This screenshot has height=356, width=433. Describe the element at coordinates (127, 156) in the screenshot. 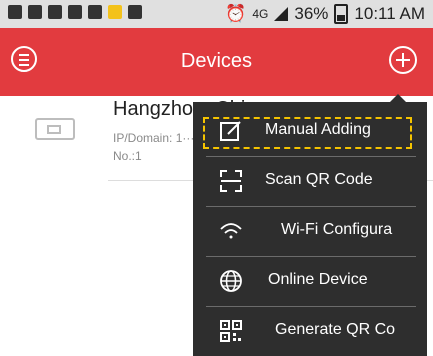

I see `device-channel: No.:1` at that location.